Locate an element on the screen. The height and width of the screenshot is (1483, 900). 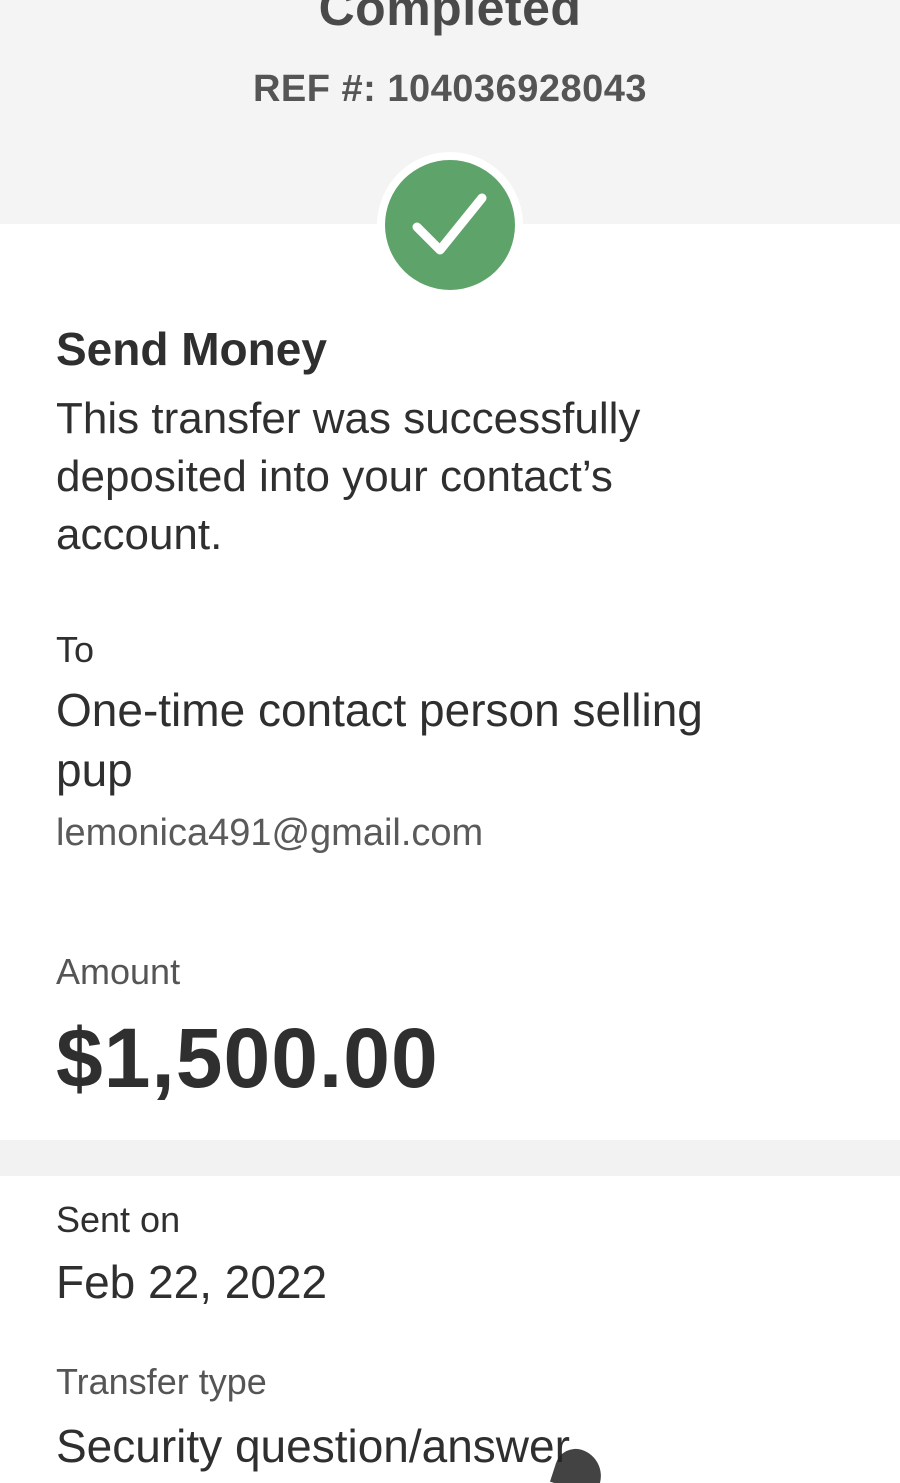
reference-number: REF #: 104036928043 is located at coordinates (449, 89).